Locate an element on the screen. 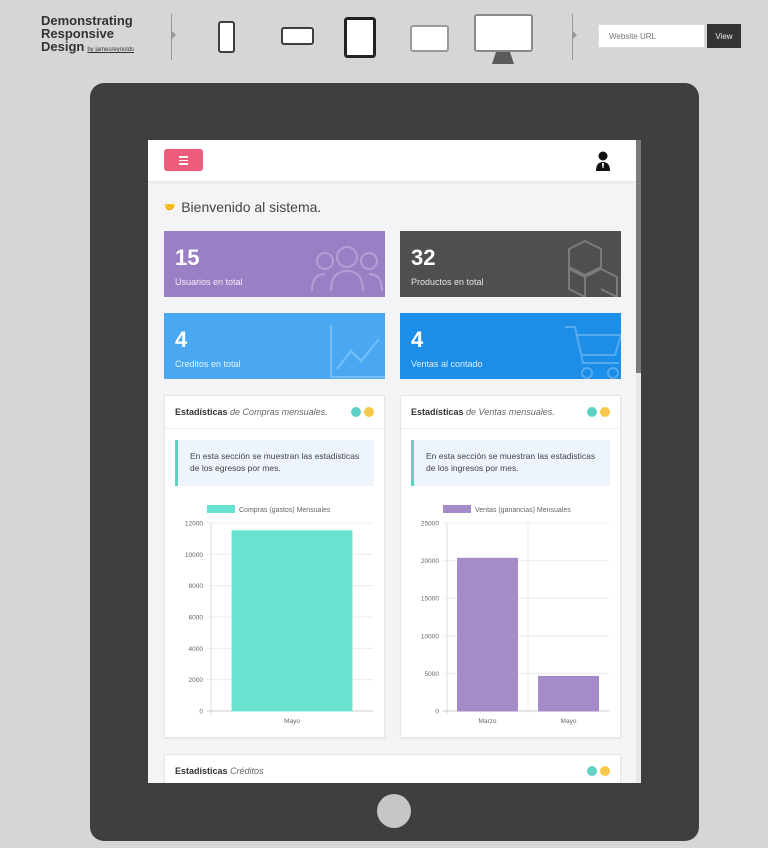  desktop-icon is located at coordinates (504, 40).